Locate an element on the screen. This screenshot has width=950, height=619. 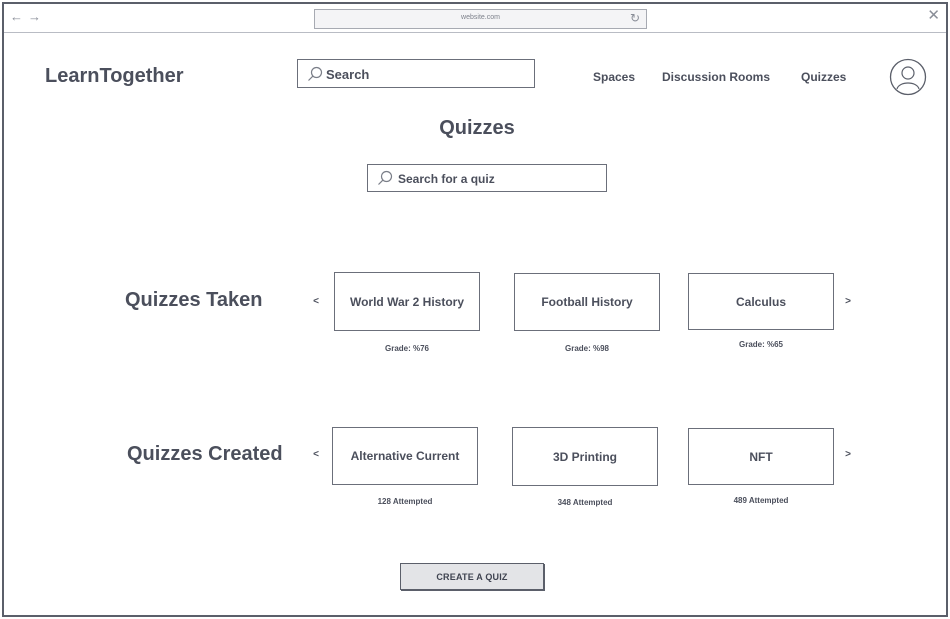
site-search-input: Search is located at coordinates (416, 73).